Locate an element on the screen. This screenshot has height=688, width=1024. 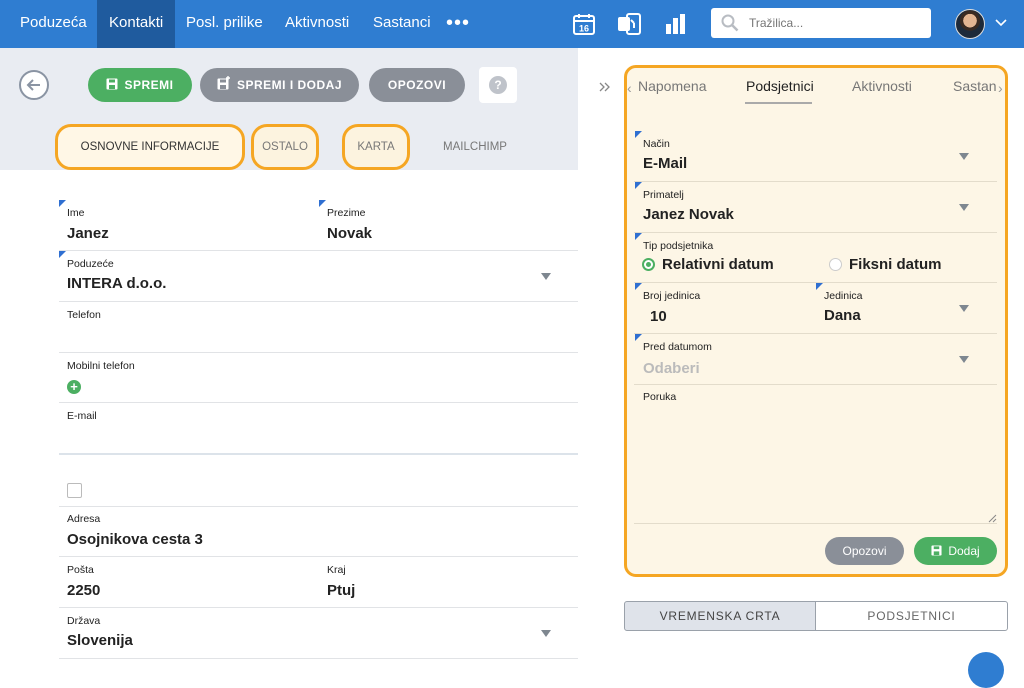
reminder-cancel-button: Opozovi is located at coordinates (864, 551).